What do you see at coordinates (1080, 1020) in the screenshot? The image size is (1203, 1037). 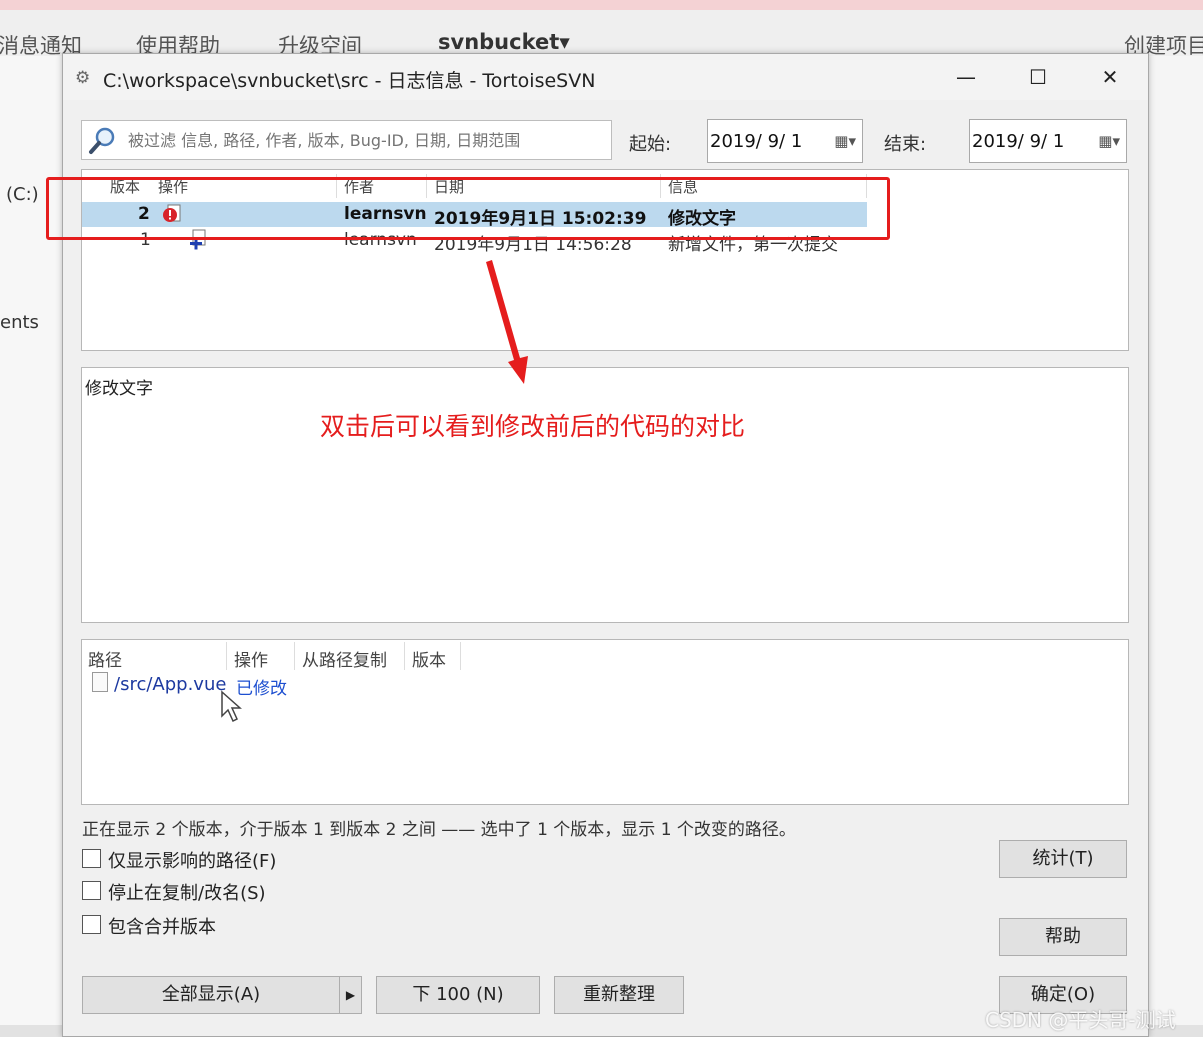 I see `watermark: CSDN @平头哥-测试` at bounding box center [1080, 1020].